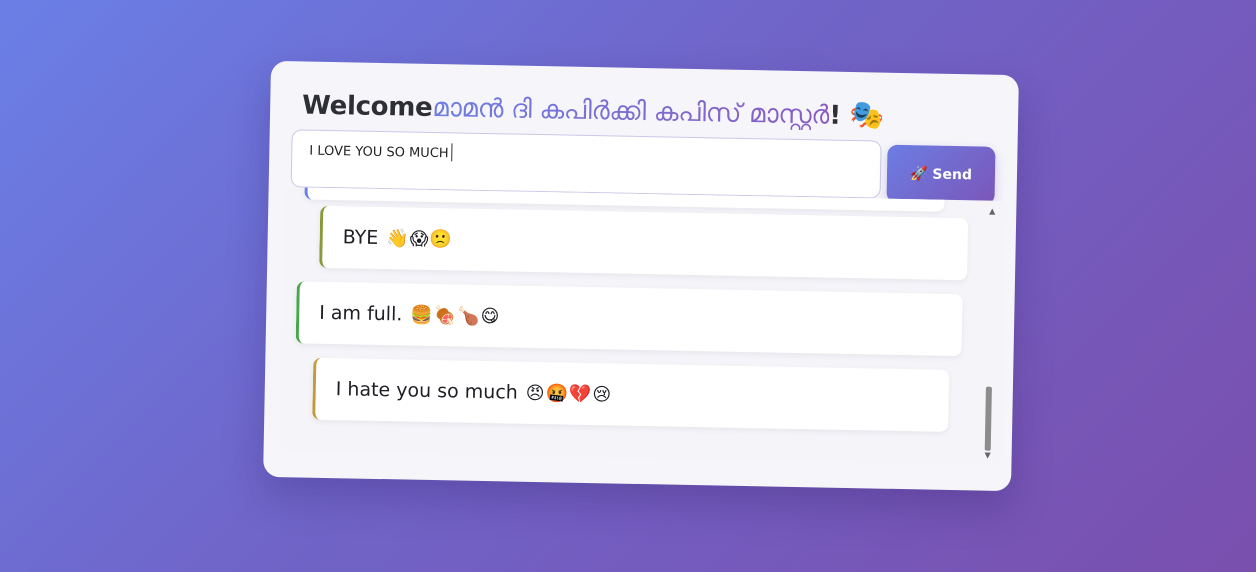  I want to click on message-emojis: 🍔🍖🍗😋, so click(455, 315).